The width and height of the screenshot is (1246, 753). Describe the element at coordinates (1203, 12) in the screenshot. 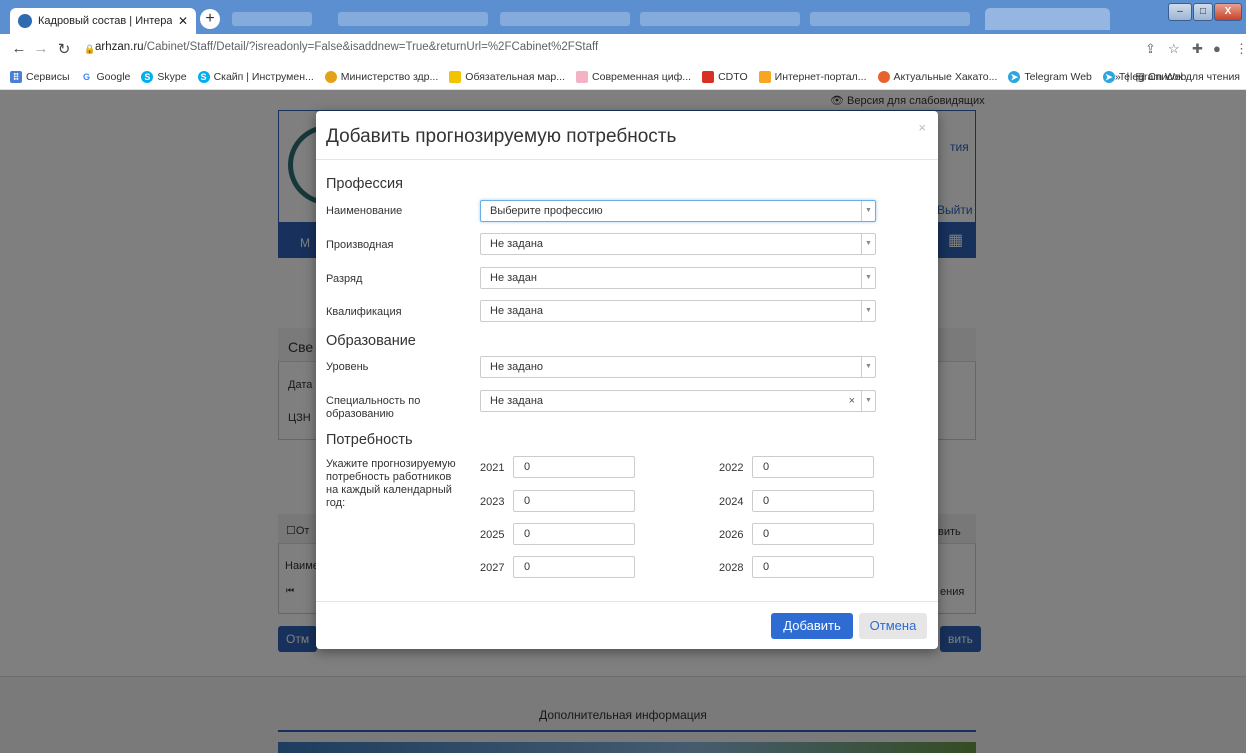

I see `maximize-icon: □` at that location.